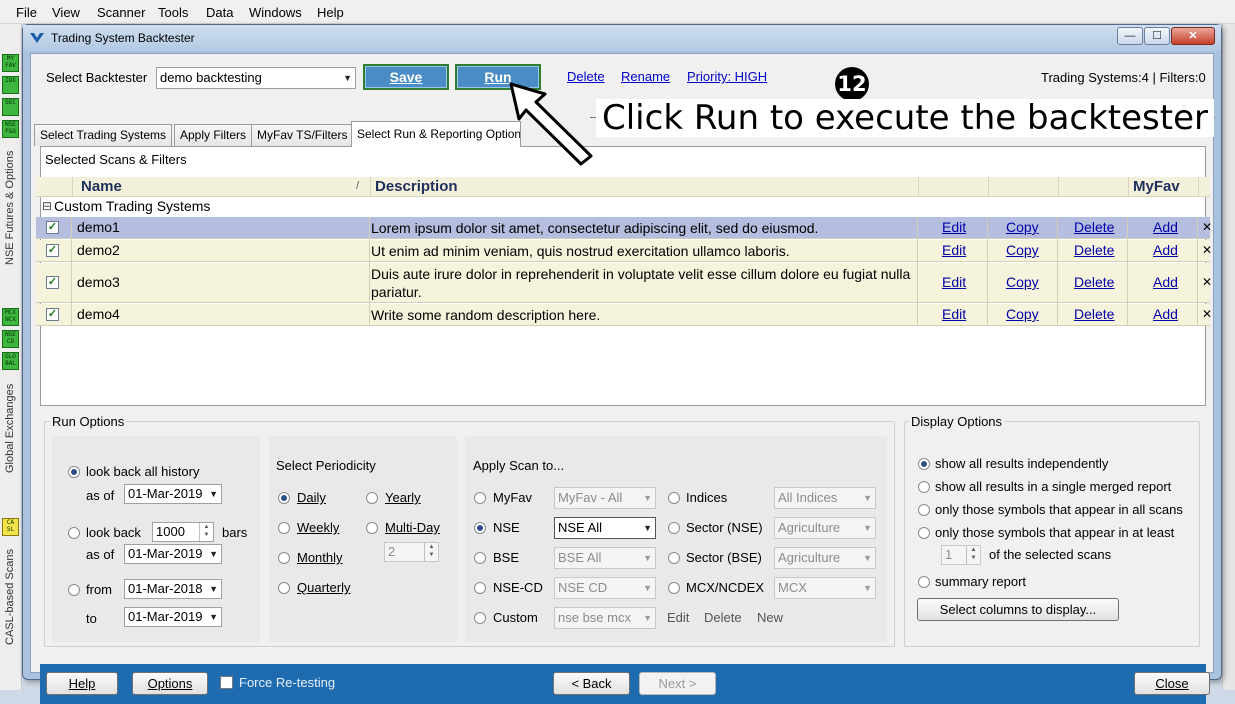 Image resolution: width=1235 pixels, height=704 pixels. I want to click on custom-delete-link: Delete, so click(723, 617).